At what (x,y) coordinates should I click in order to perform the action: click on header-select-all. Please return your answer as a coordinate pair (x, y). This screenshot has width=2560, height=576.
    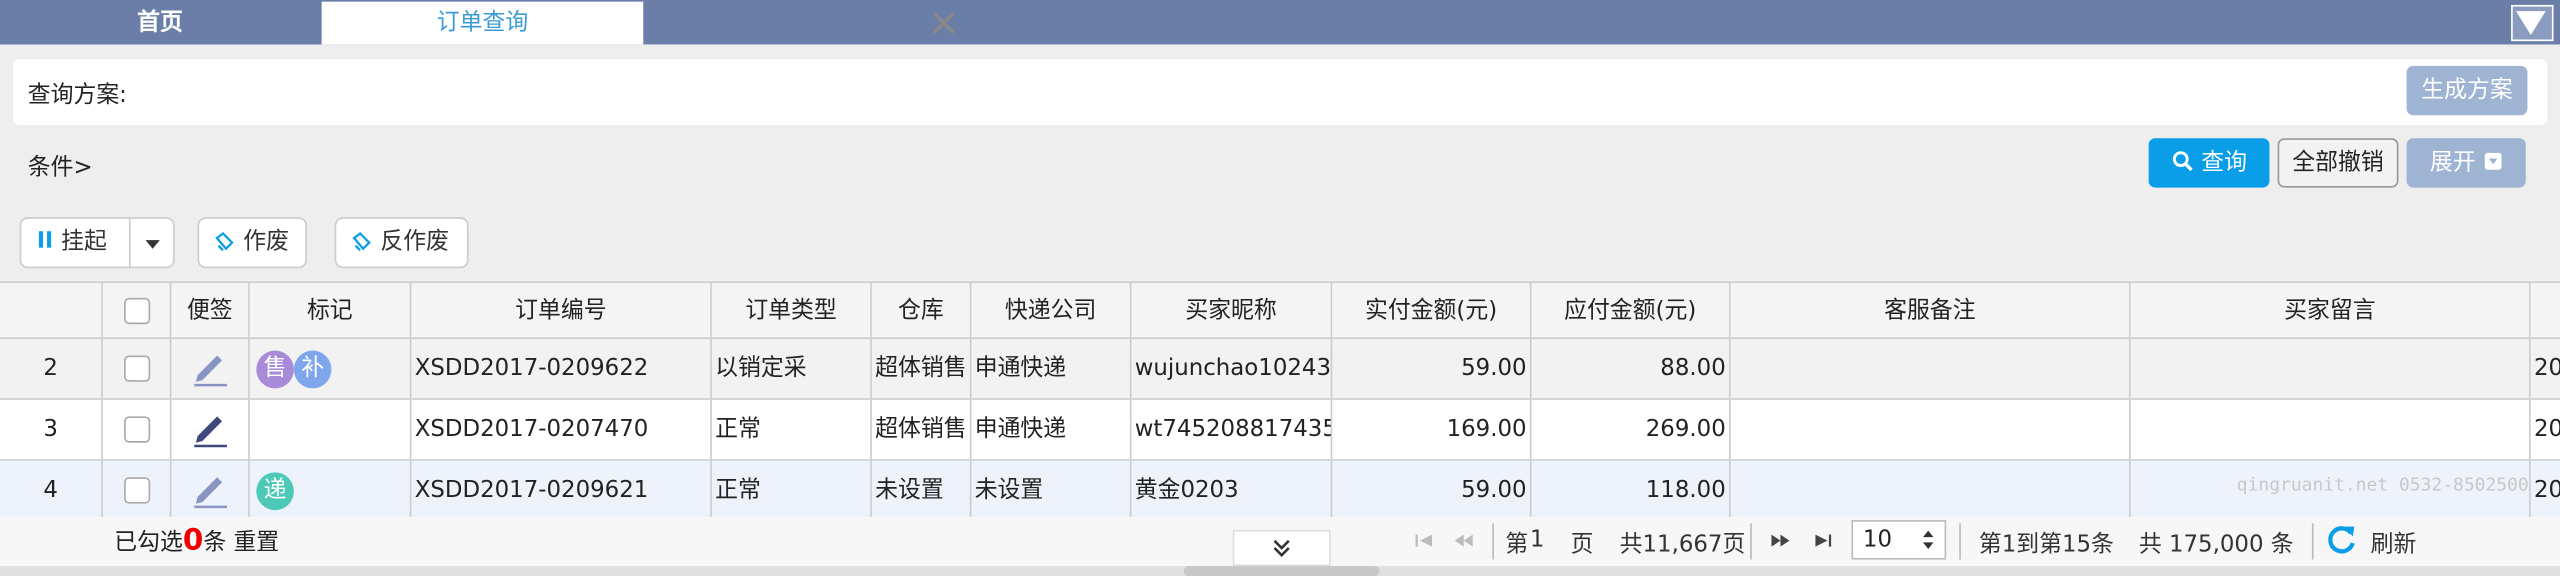
    Looking at the image, I should click on (137, 311).